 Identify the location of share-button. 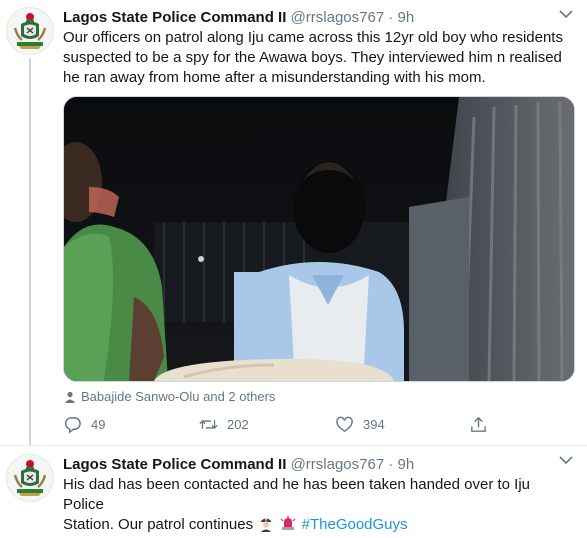
(478, 424).